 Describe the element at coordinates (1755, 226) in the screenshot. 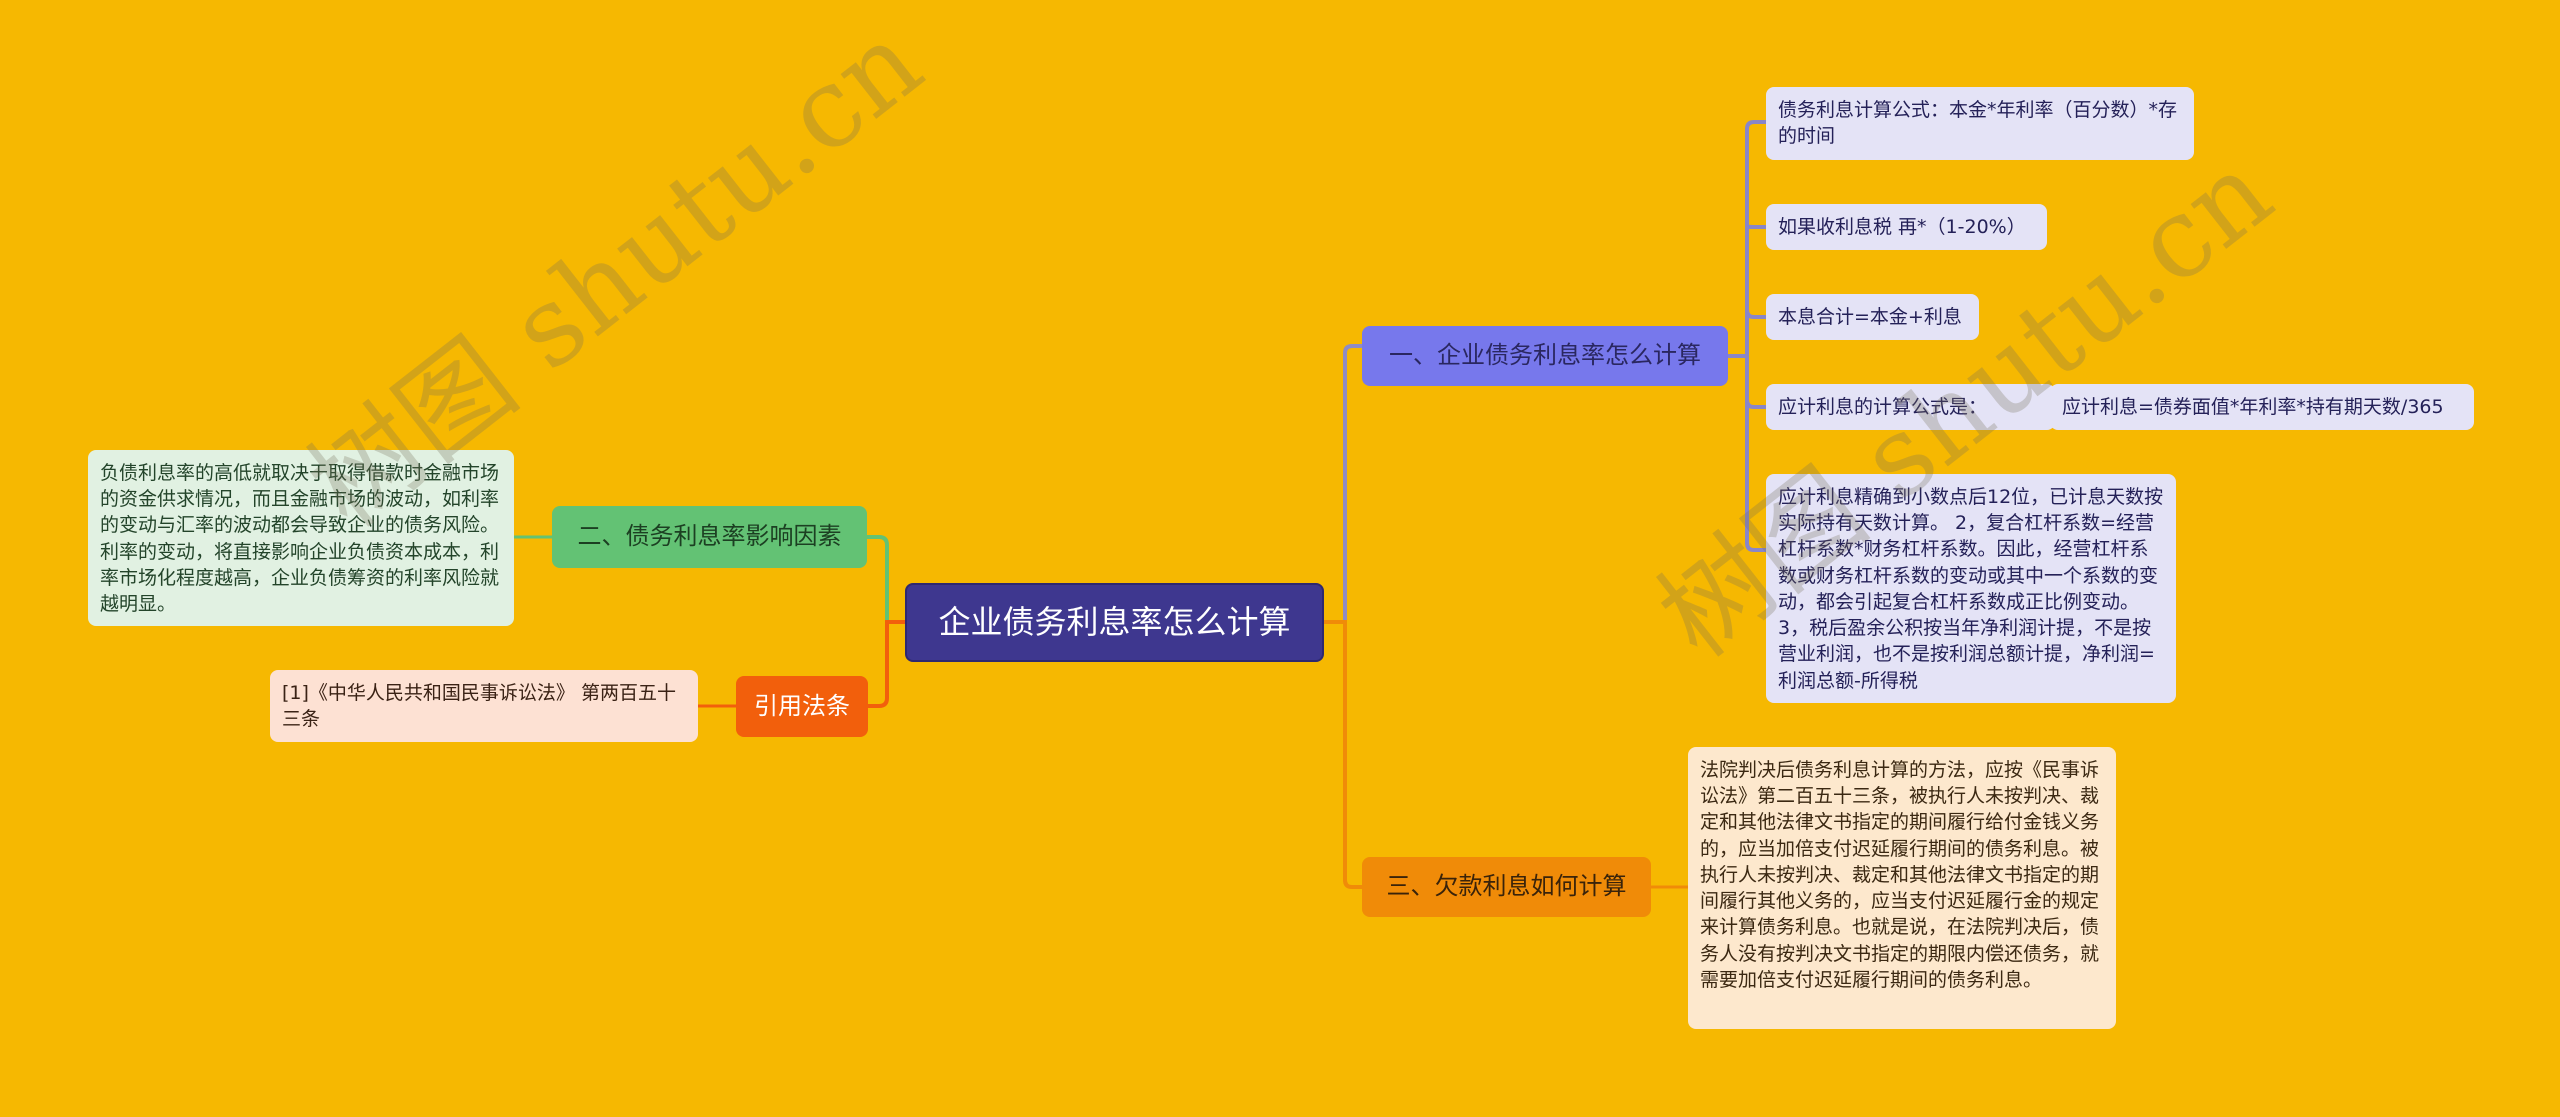

I see `link-b1-l2` at that location.